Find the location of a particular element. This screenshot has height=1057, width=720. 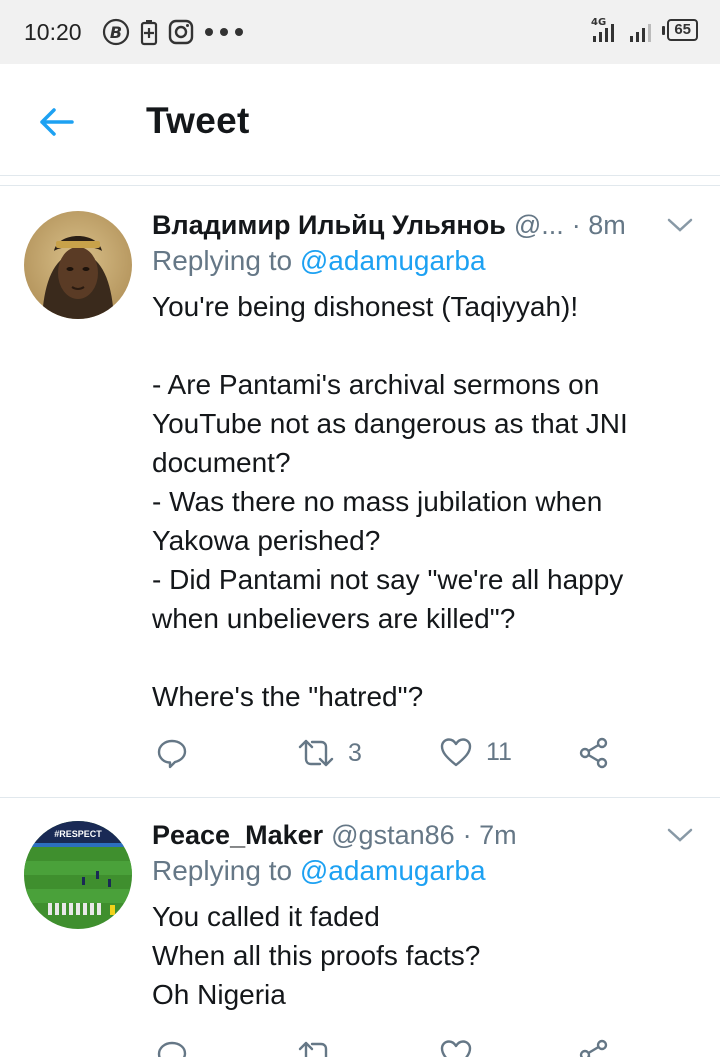

signal-icon is located at coordinates (641, 33).